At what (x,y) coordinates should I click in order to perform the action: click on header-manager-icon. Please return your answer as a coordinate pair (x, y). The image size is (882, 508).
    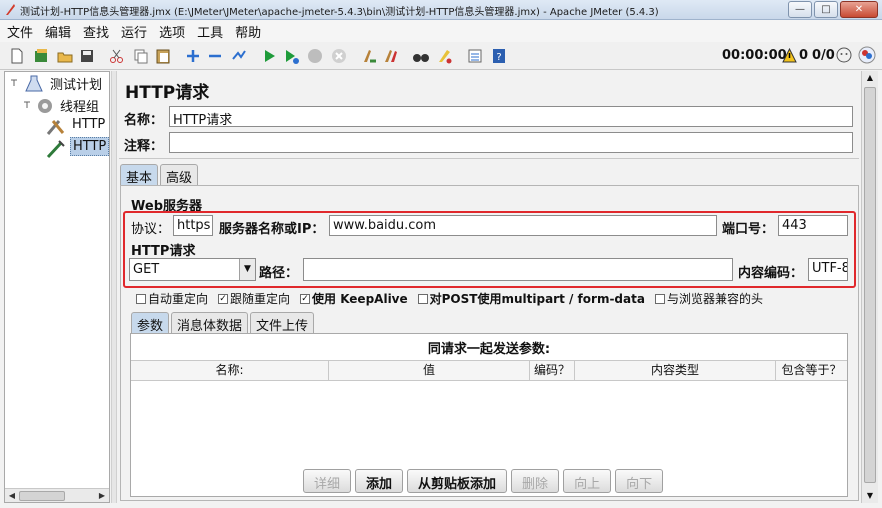
    Looking at the image, I should click on (55, 127).